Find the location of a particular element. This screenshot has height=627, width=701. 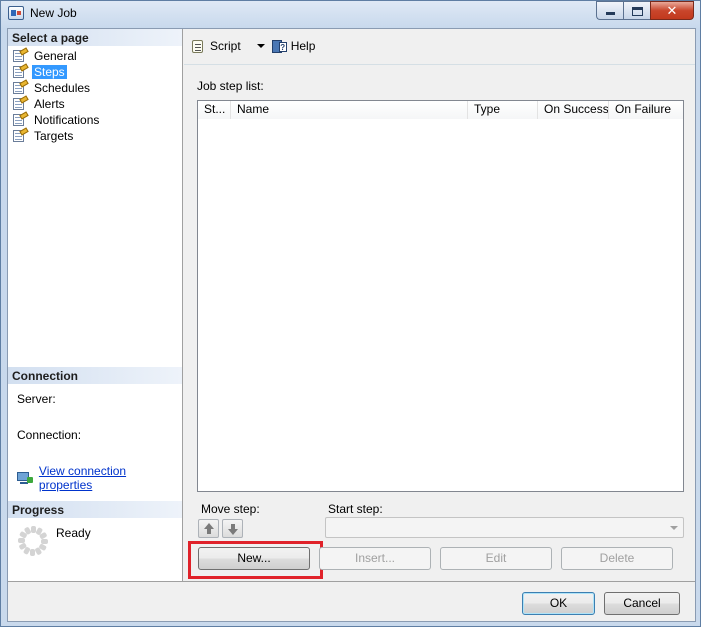

script-dropdown-arrow-icon is located at coordinates (260, 46).